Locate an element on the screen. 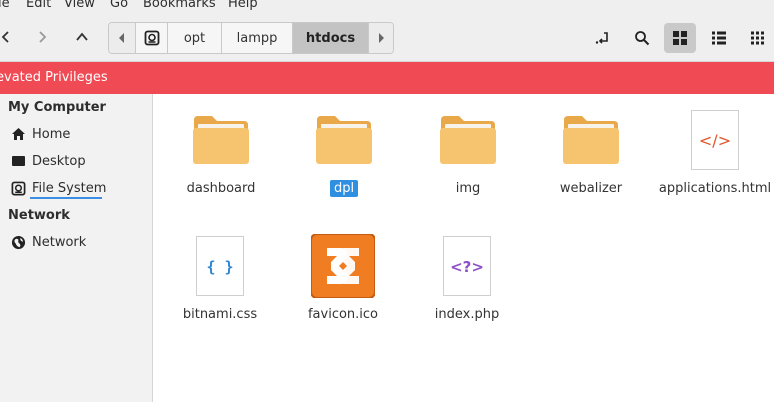  up-button is located at coordinates (82, 37).